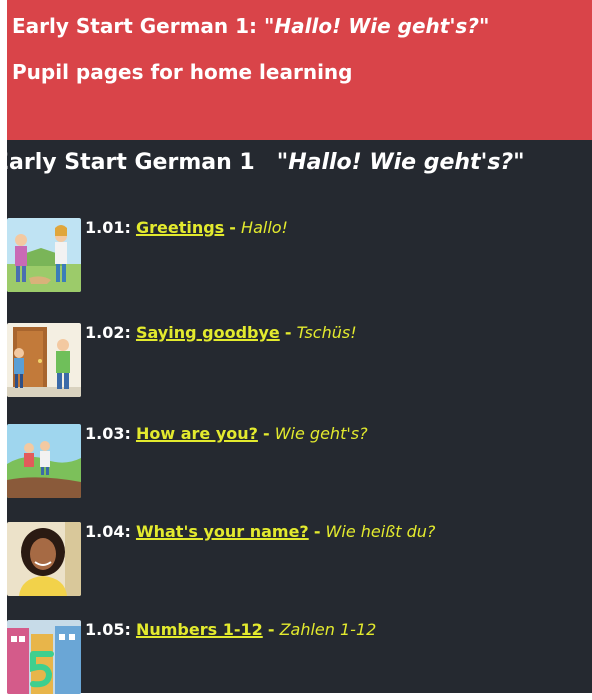 The image size is (592, 700). Describe the element at coordinates (131, 162) in the screenshot. I see `section-title-name: Early Start German 1` at that location.